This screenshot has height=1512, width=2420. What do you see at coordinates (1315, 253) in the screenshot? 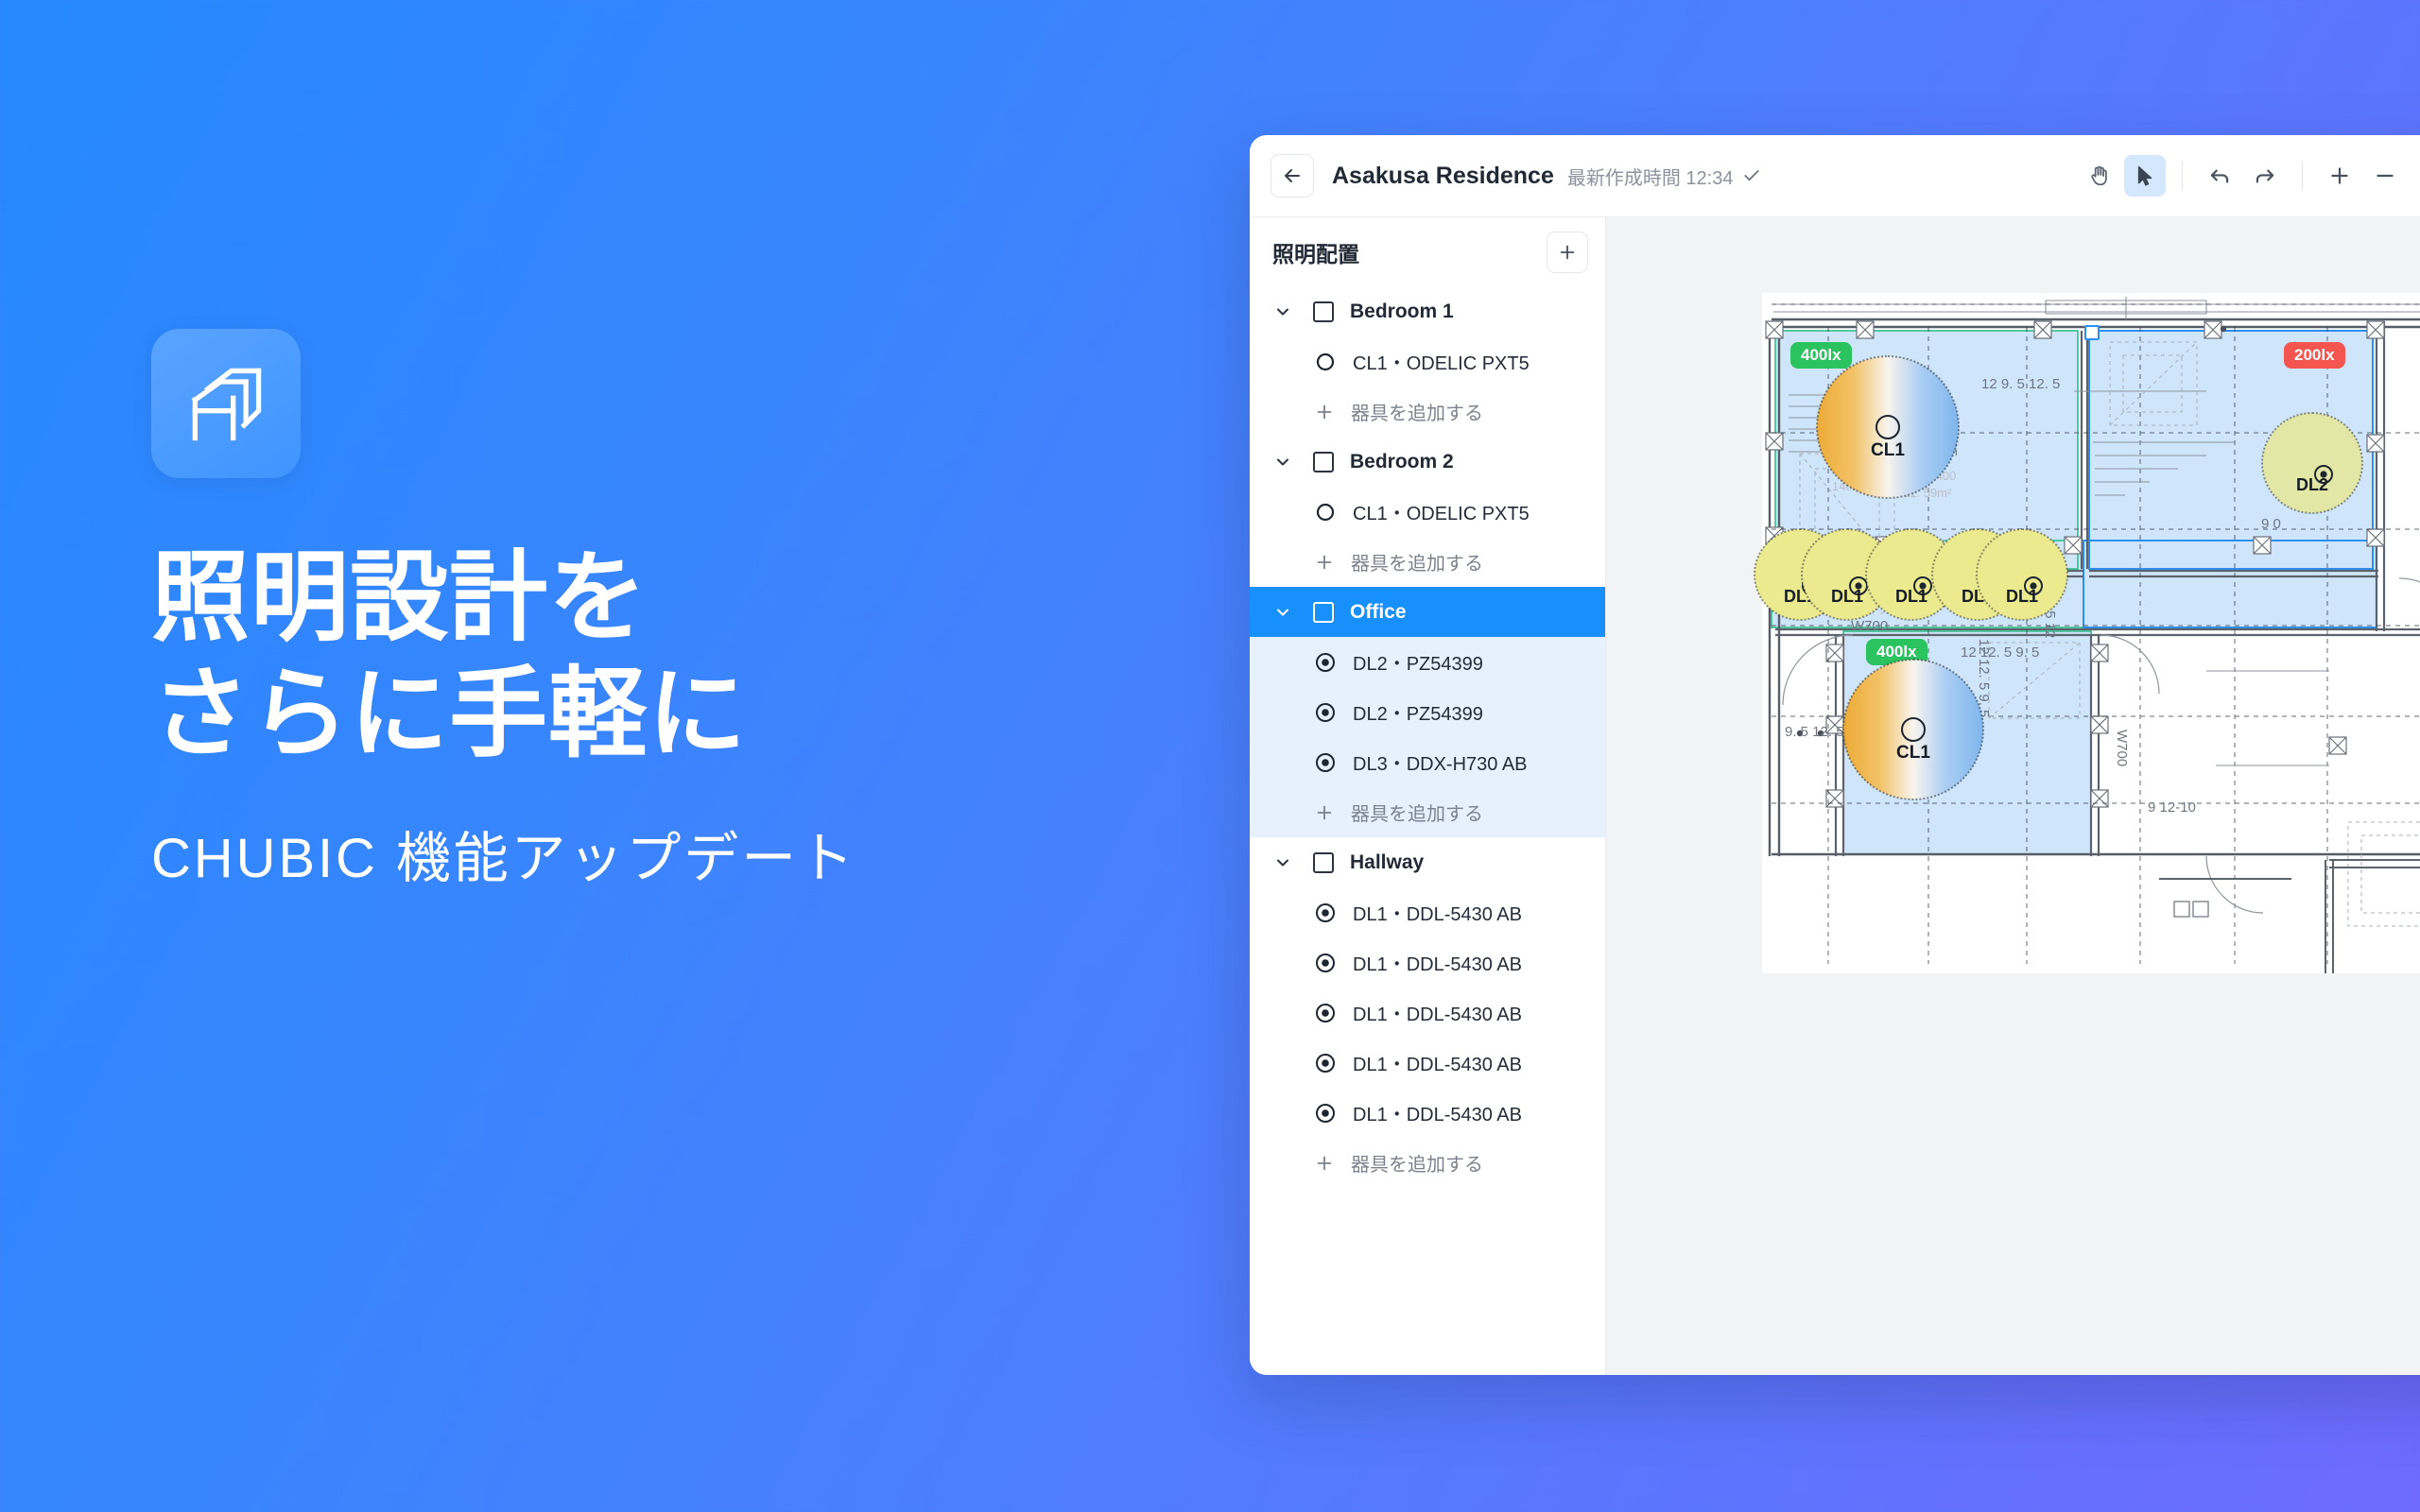
I see `panel-title: 照明配置` at bounding box center [1315, 253].